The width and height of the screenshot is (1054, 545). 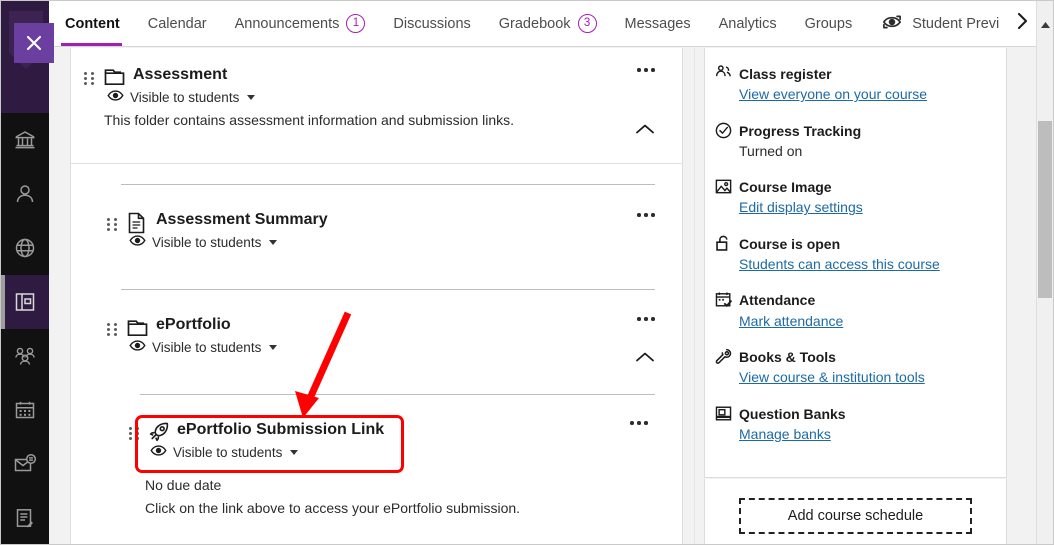 What do you see at coordinates (183, 485) in the screenshot?
I see `due-date-label: No due date` at bounding box center [183, 485].